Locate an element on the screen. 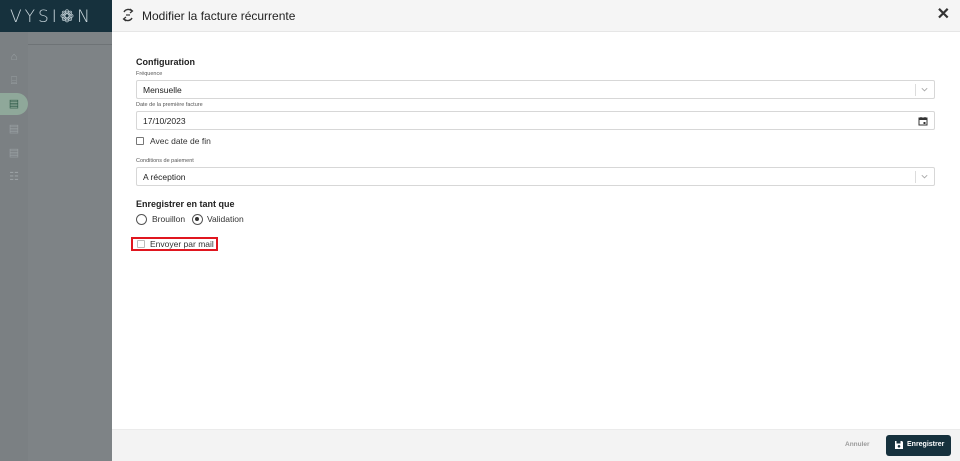 The height and width of the screenshot is (461, 960). modal-header: Modifier la facture récurrente ✕ is located at coordinates (536, 16).